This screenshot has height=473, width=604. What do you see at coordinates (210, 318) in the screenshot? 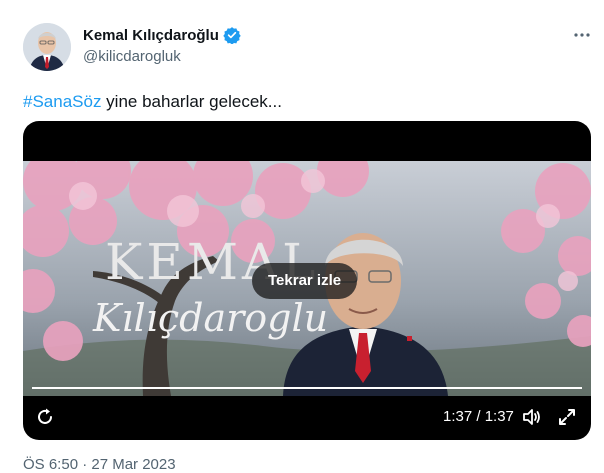
I see `overlay-signature: Kılıçdaroglu` at bounding box center [210, 318].